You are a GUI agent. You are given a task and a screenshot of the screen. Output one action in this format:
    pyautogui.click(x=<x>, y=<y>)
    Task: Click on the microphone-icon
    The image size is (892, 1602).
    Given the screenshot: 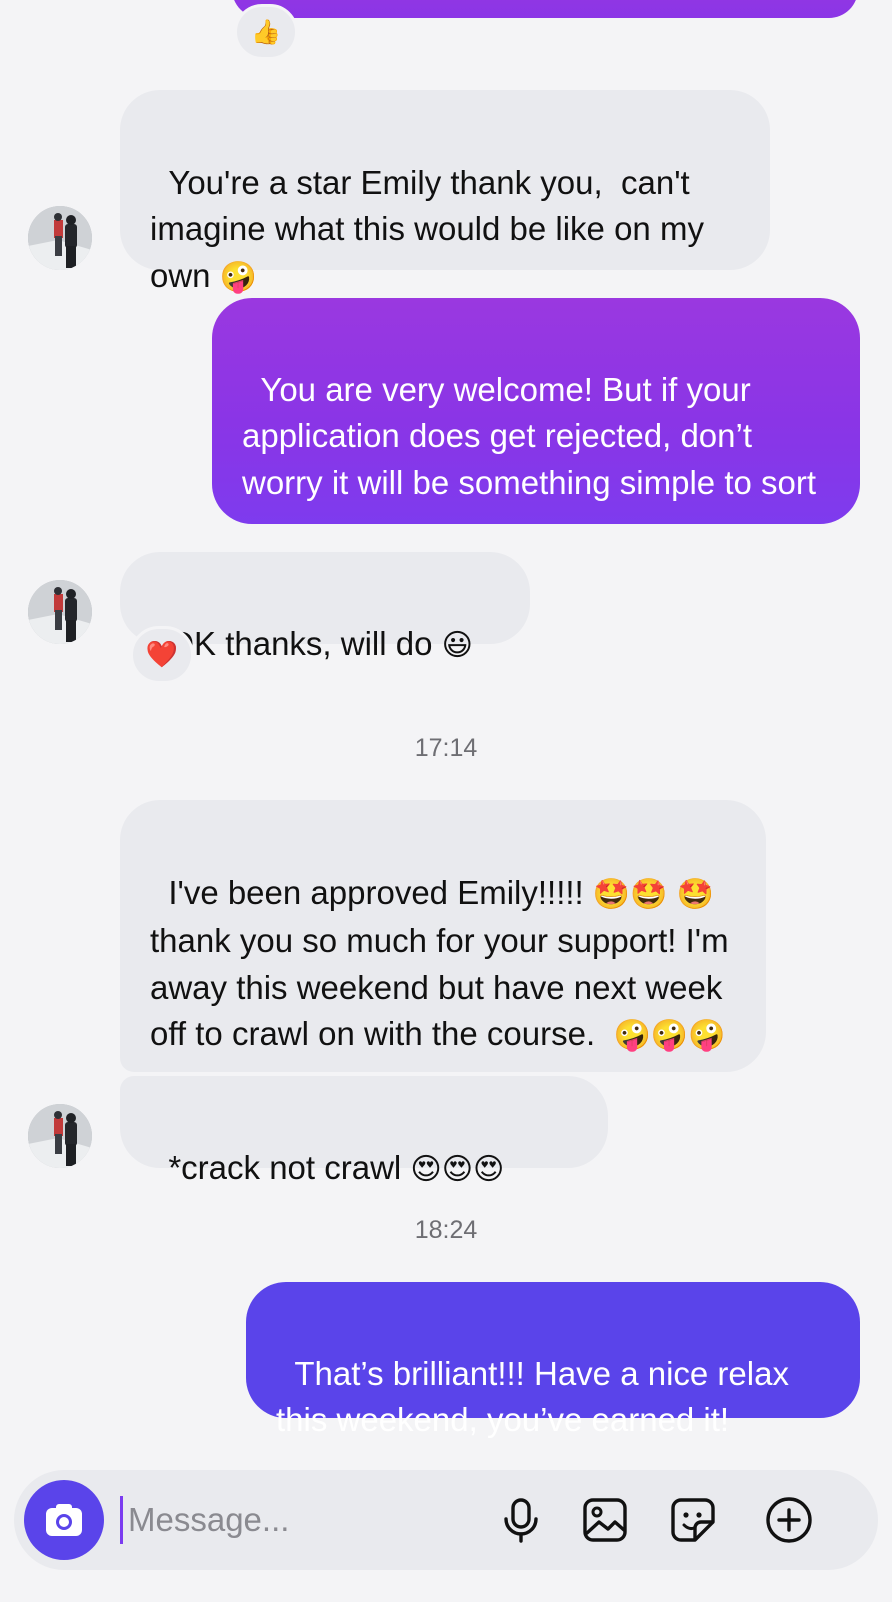 What is the action you would take?
    pyautogui.click(x=521, y=1520)
    